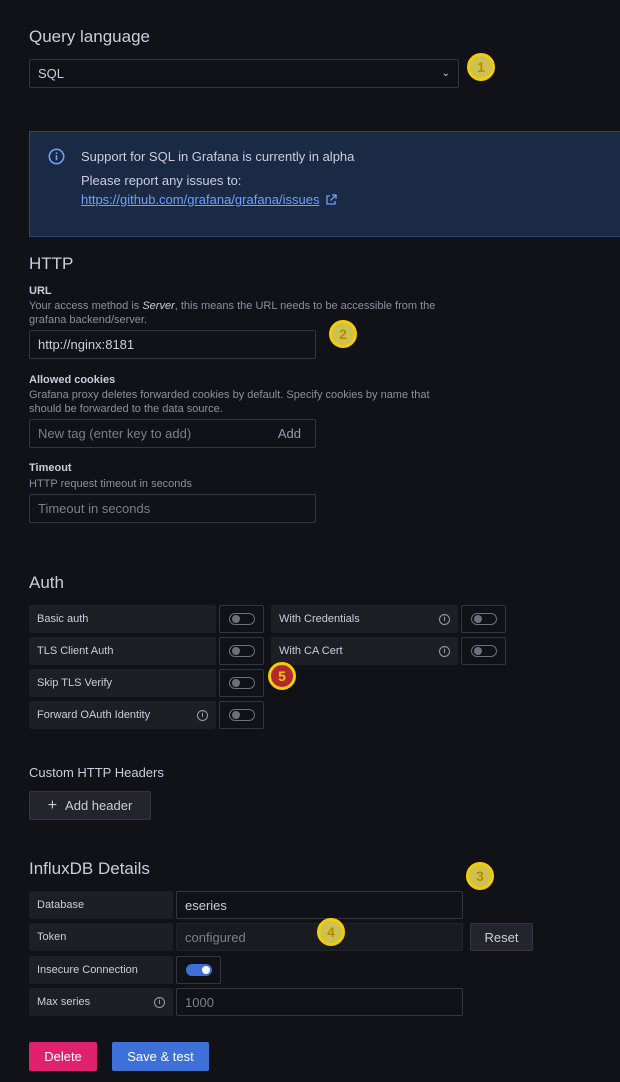 Image resolution: width=620 pixels, height=1082 pixels. Describe the element at coordinates (89, 868) in the screenshot. I see `influxdb-heading: InfluxDB Details` at that location.